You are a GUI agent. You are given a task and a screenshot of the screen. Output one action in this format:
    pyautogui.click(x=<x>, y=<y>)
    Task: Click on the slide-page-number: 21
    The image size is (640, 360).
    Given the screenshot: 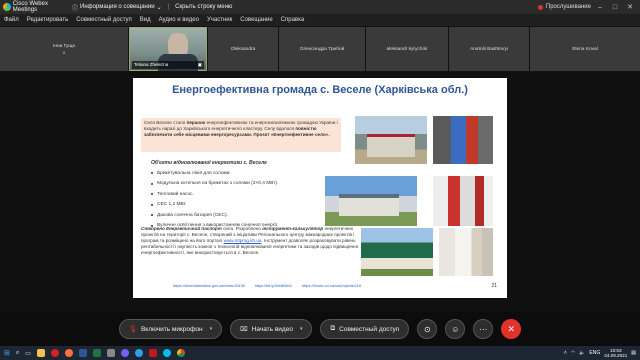 What is the action you would take?
    pyautogui.click(x=494, y=286)
    